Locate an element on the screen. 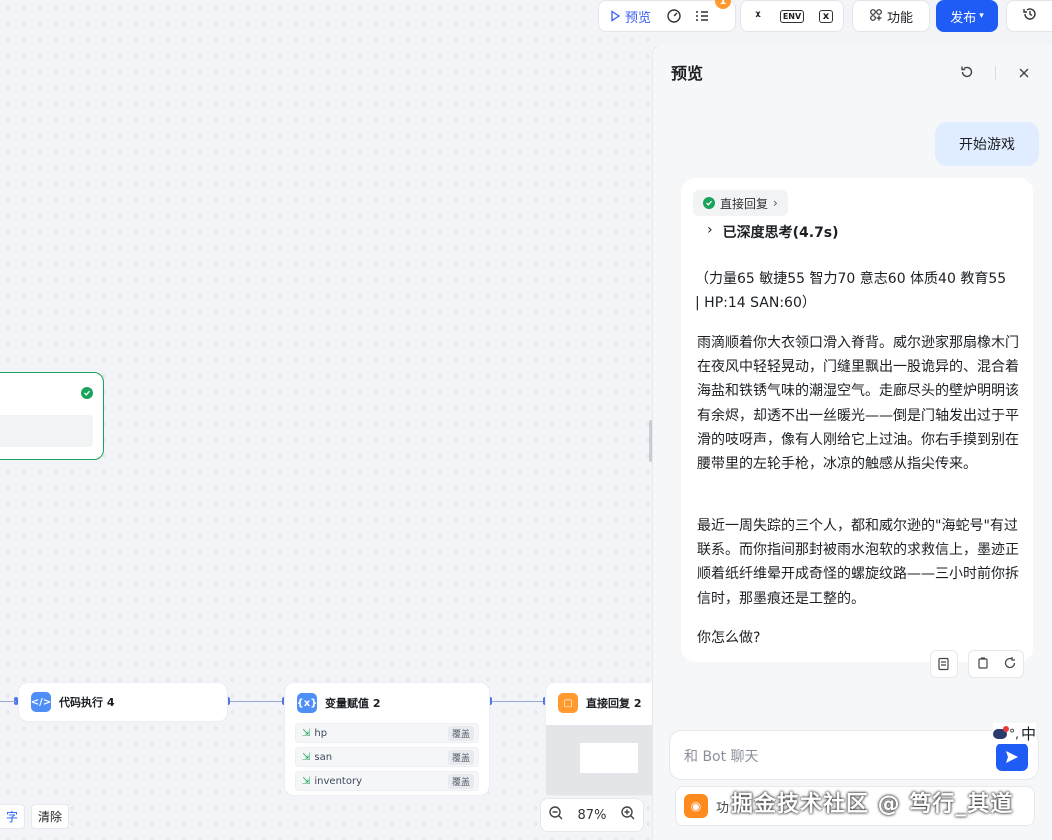  notification-badge: 1 is located at coordinates (723, 4).